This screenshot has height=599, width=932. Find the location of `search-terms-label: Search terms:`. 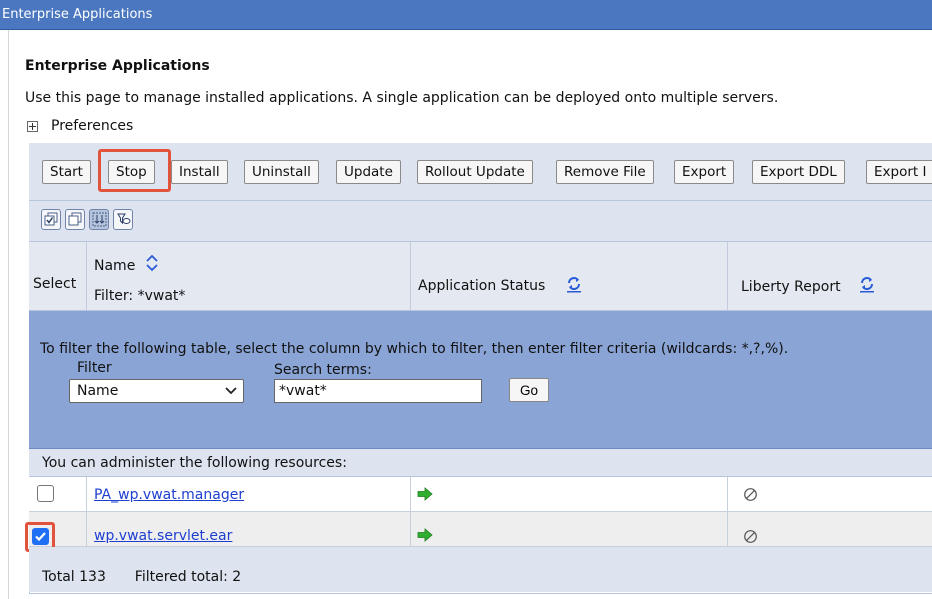

search-terms-label: Search terms: is located at coordinates (323, 370).